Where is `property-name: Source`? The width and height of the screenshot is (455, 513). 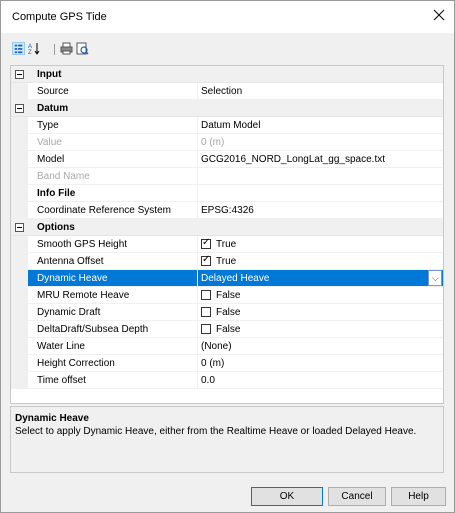 property-name: Source is located at coordinates (53, 91).